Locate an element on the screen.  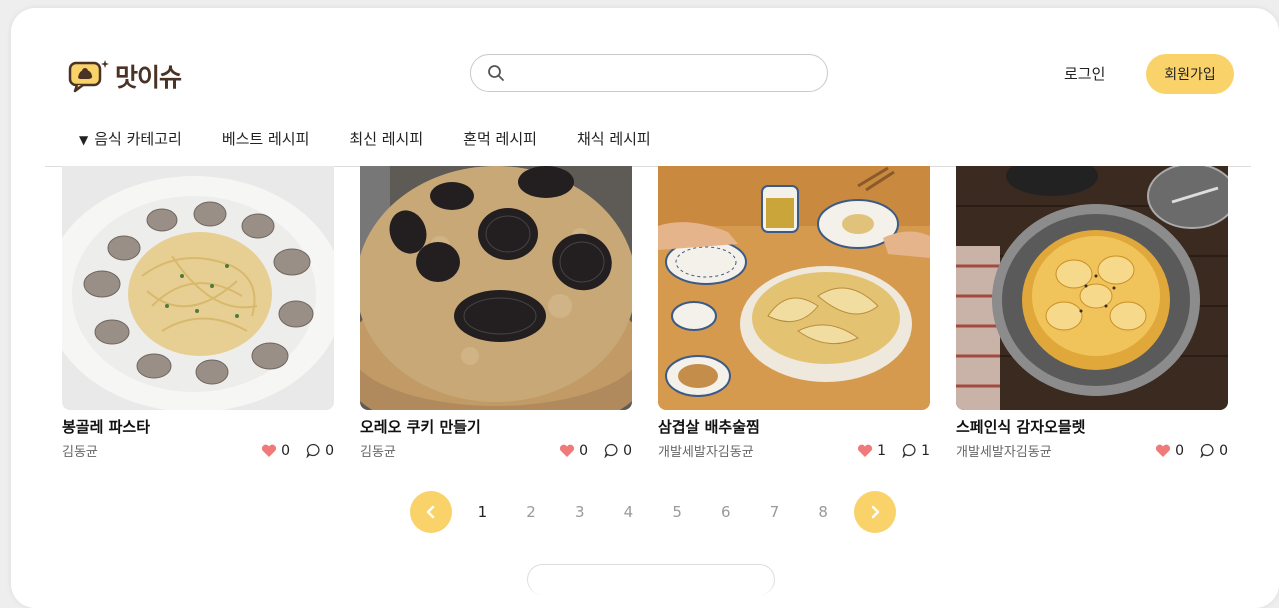
search-input is located at coordinates (670, 73).